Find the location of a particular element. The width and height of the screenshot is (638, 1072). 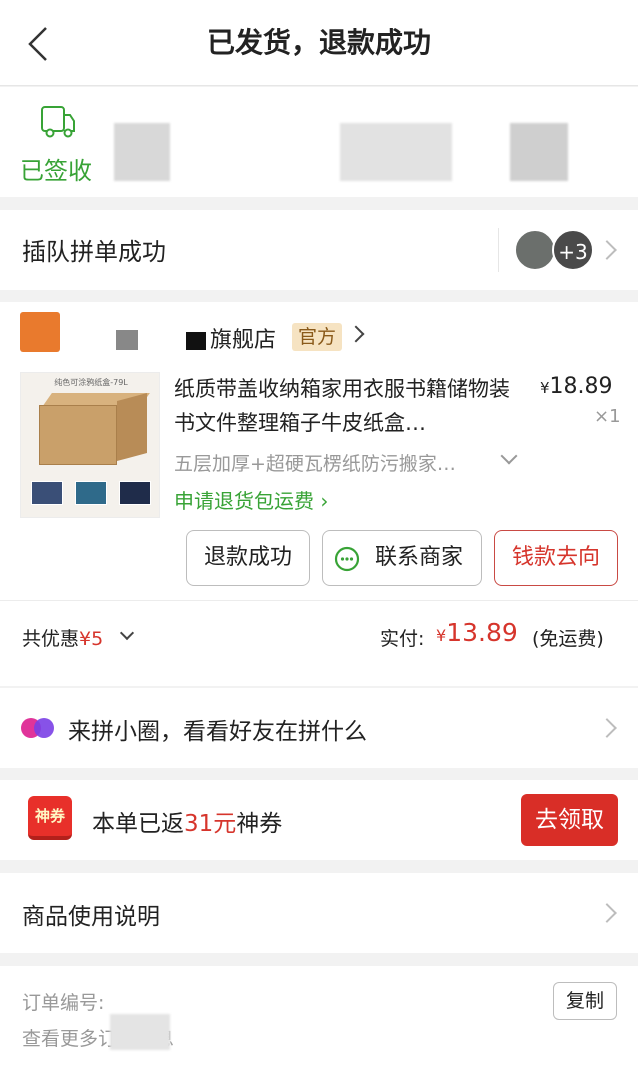

shipping-note: (免运费) is located at coordinates (568, 639).